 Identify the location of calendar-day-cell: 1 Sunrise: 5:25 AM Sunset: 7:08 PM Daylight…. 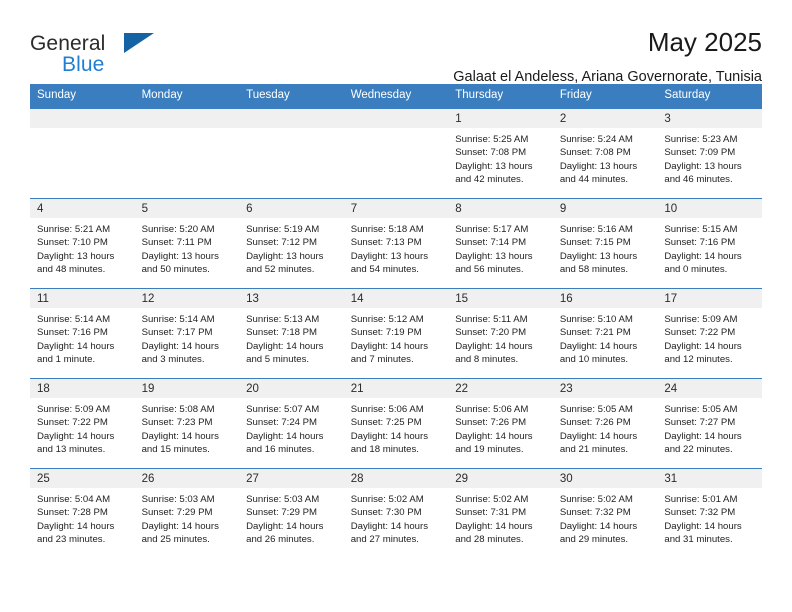
(500, 152).